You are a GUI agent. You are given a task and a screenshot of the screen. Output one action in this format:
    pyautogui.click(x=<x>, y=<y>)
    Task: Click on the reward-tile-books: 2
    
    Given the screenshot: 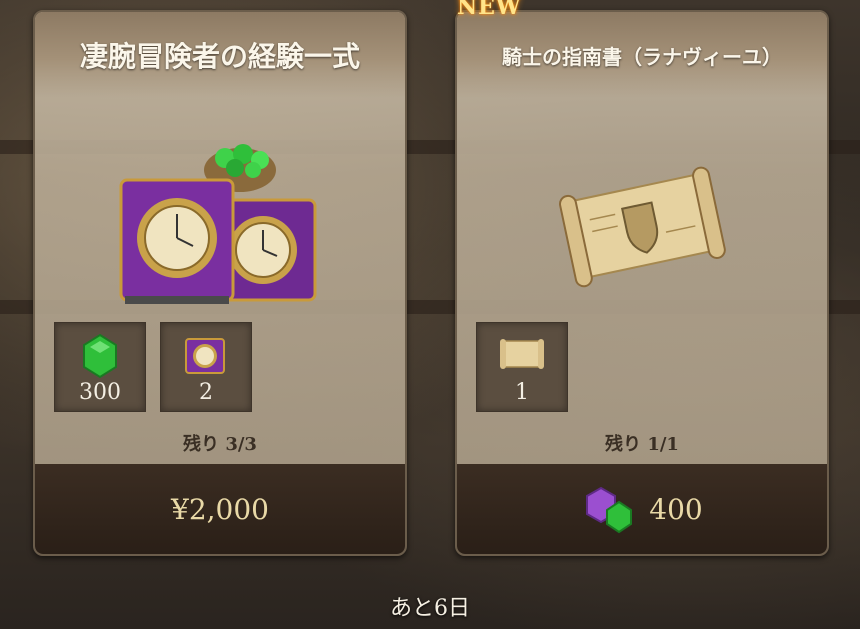 What is the action you would take?
    pyautogui.click(x=206, y=367)
    